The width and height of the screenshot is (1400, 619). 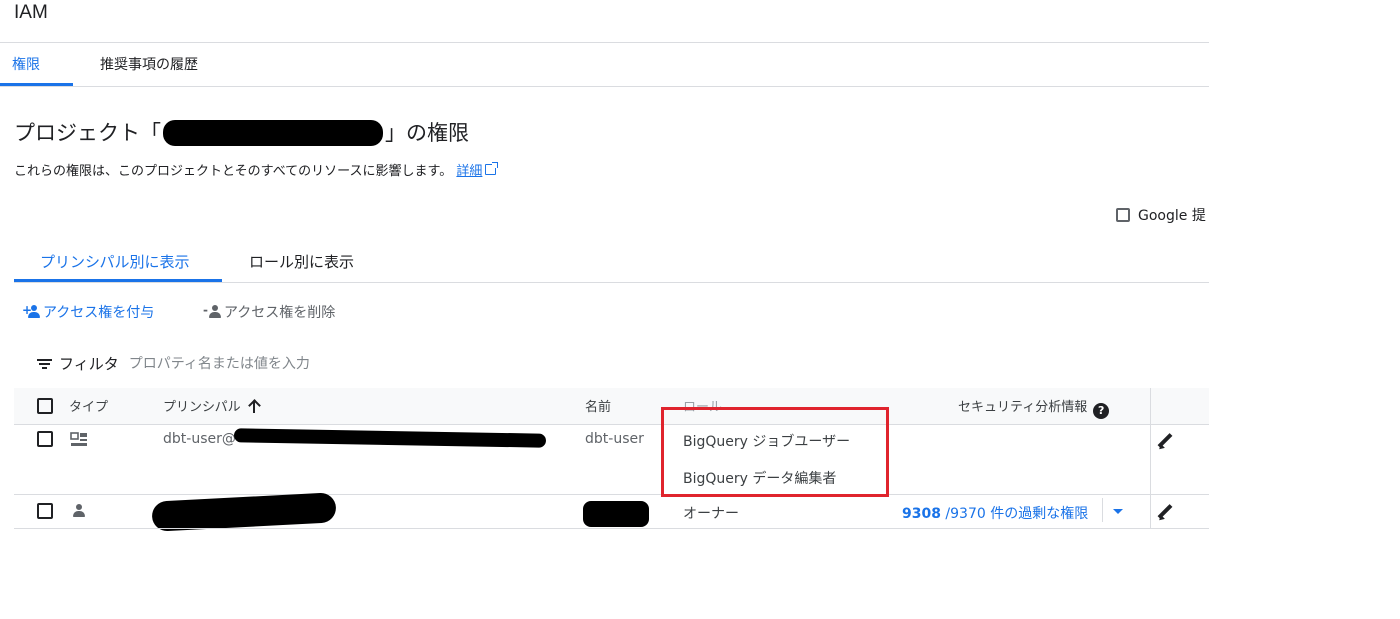 I want to click on header-type: タイプ, so click(x=88, y=405).